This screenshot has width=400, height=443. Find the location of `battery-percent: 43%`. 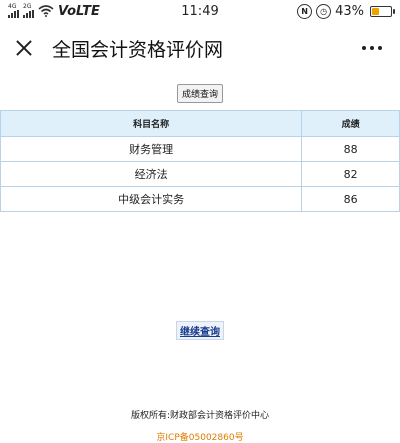

battery-percent: 43% is located at coordinates (349, 11).